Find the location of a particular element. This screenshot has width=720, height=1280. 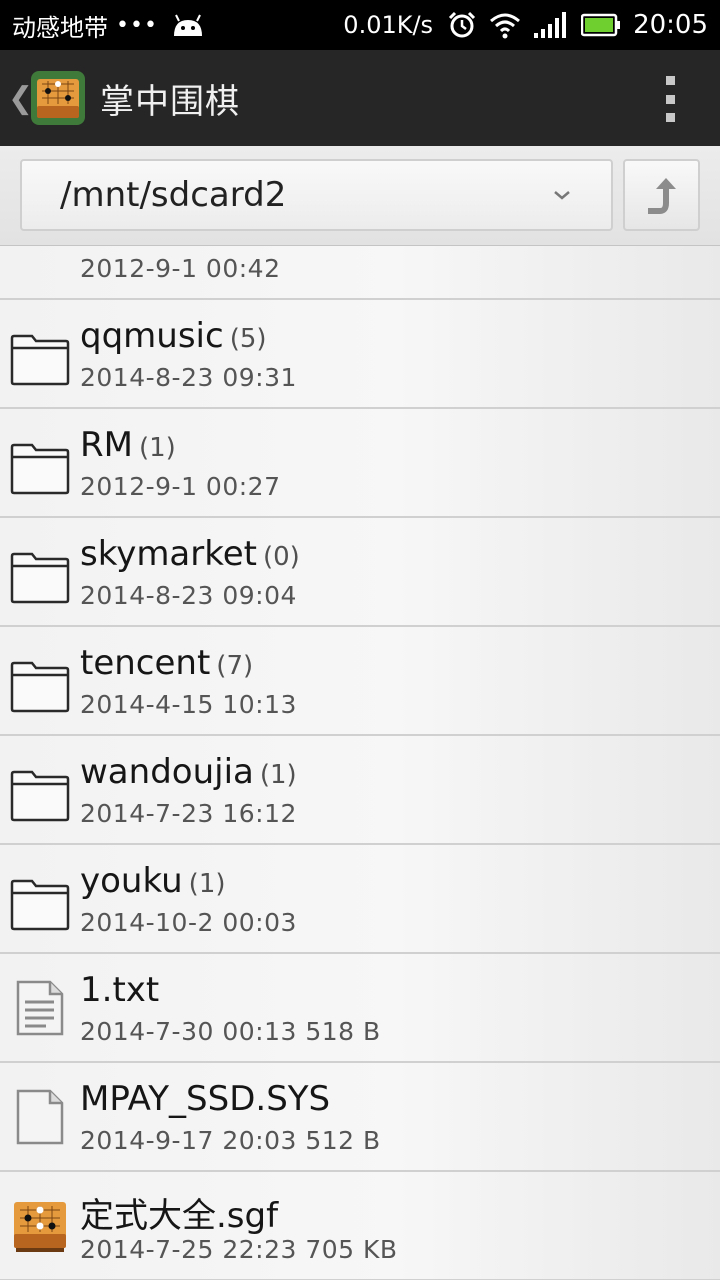

file-name-text: 定式大全.sgf is located at coordinates (179, 1216).